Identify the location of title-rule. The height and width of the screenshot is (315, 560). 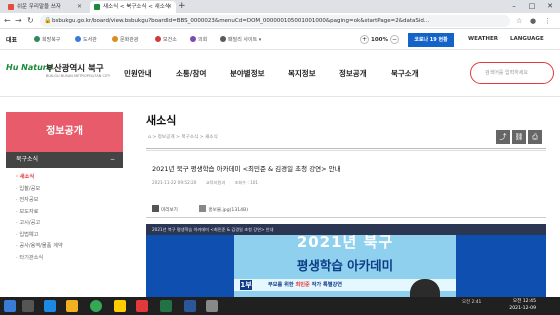
(346, 148).